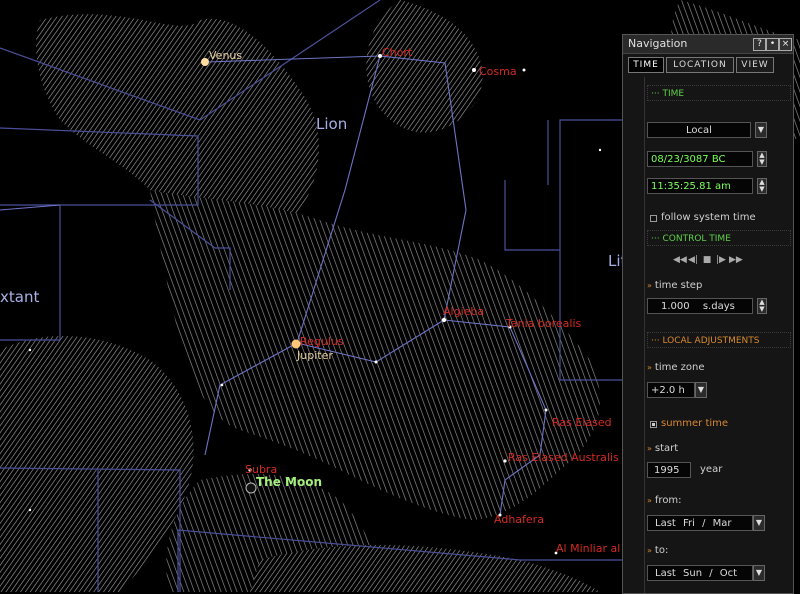 Image resolution: width=800 pixels, height=594 pixels. I want to click on time-zone-dropdown-arrow: ▼, so click(701, 390).